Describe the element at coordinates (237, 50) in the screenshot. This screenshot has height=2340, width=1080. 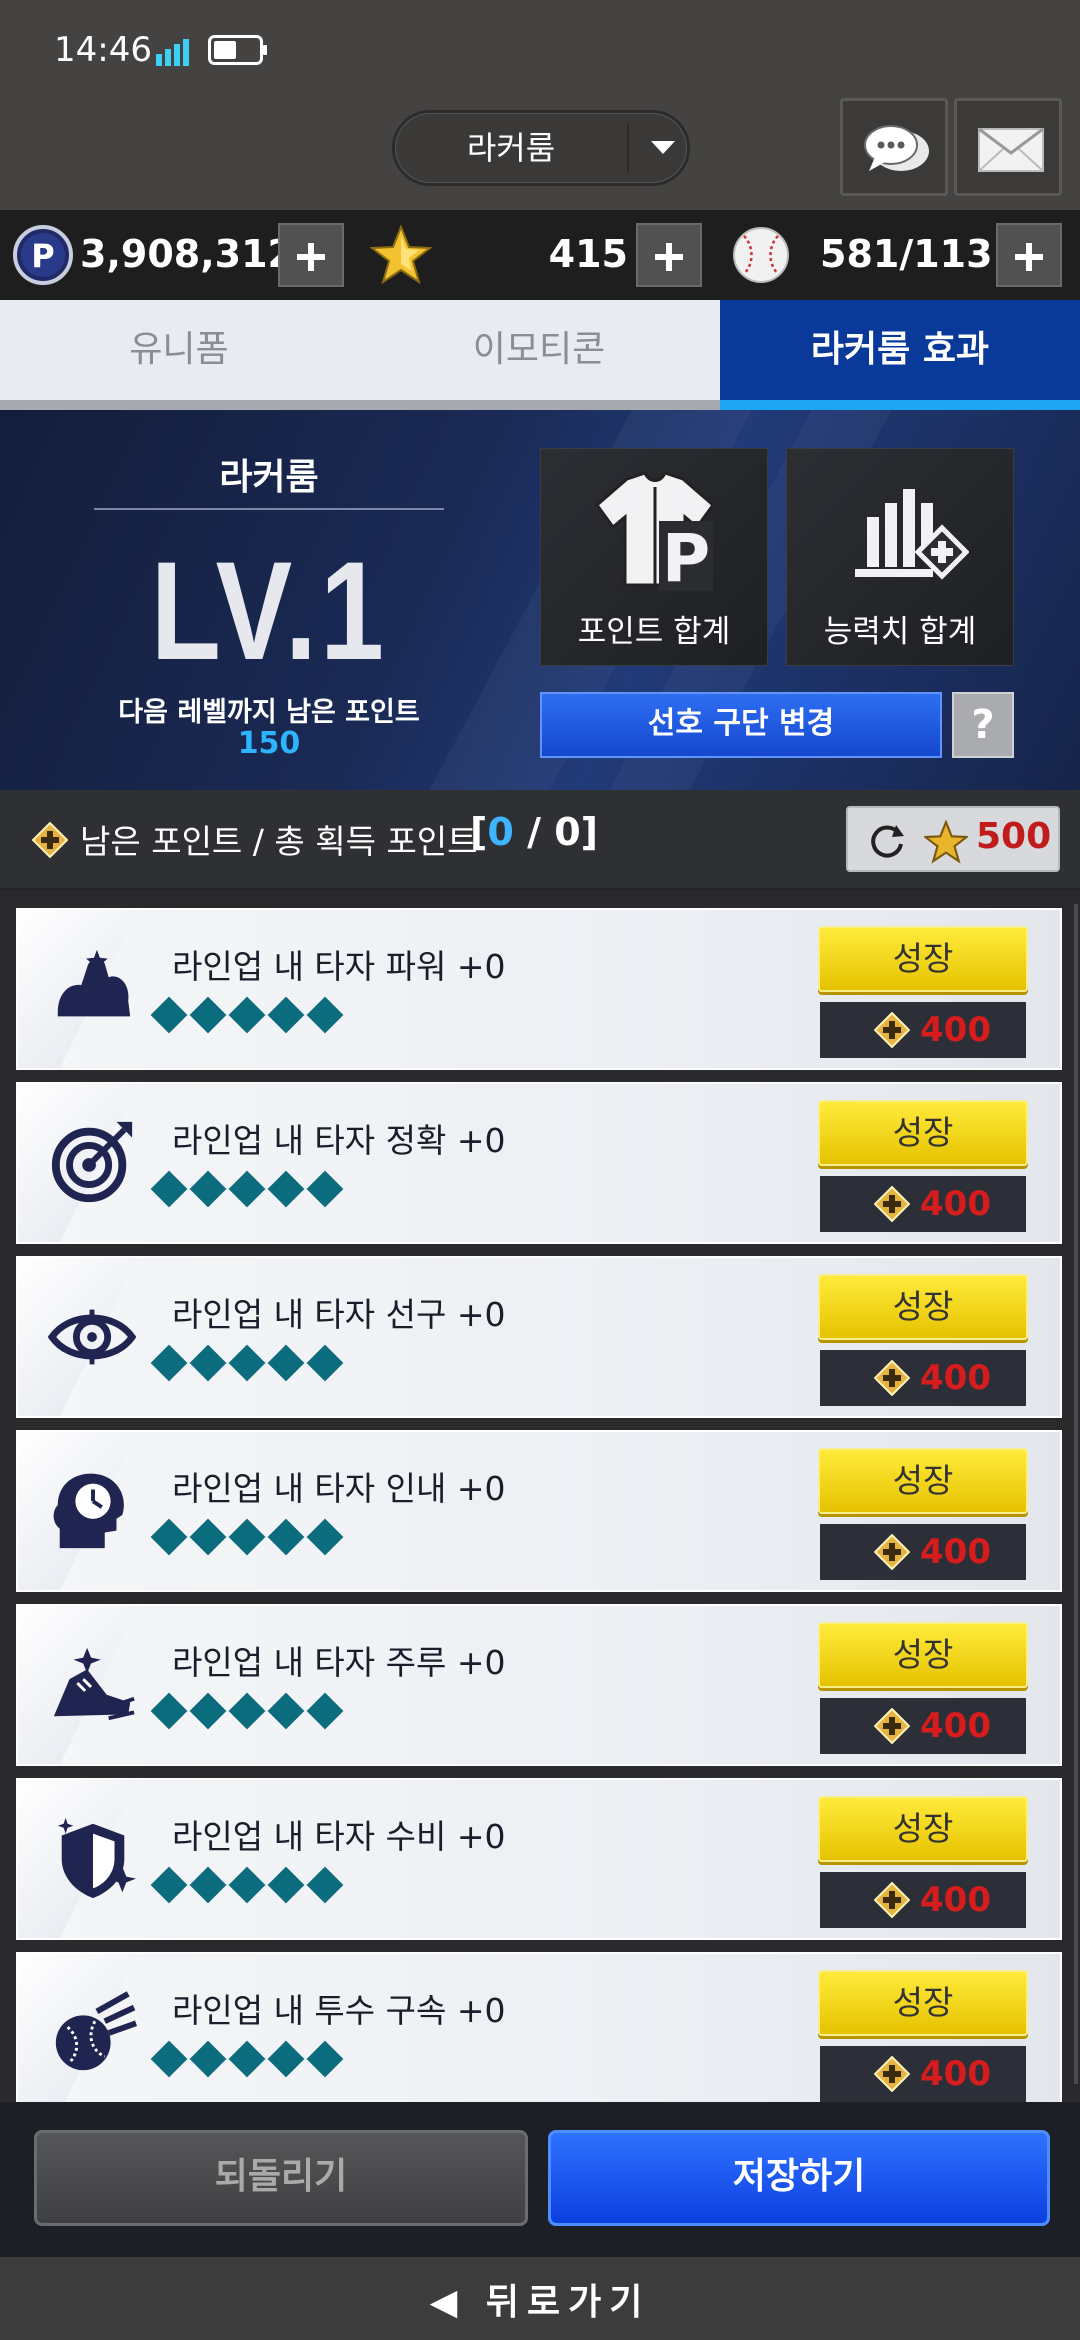
I see `battery-icon` at that location.